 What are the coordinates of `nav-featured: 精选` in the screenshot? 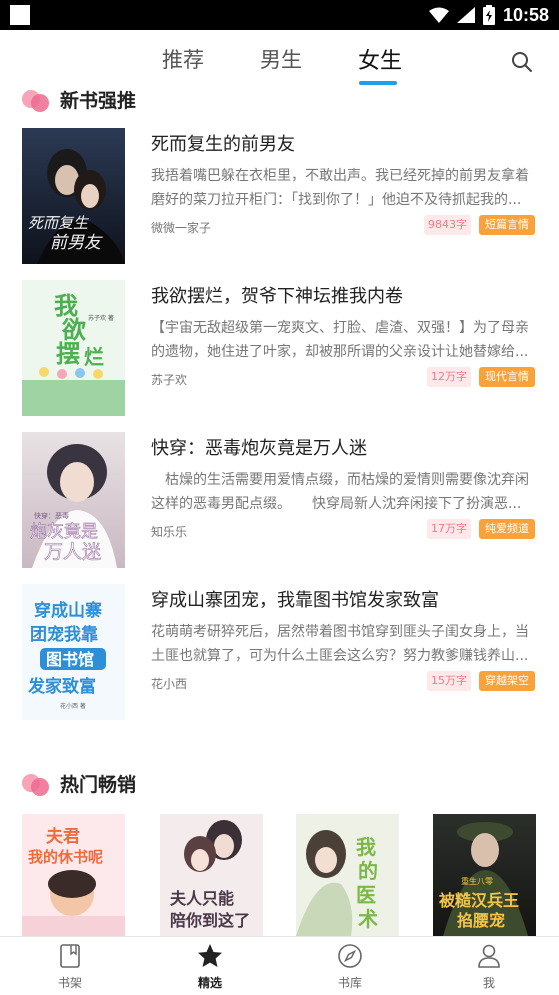 It's located at (210, 966).